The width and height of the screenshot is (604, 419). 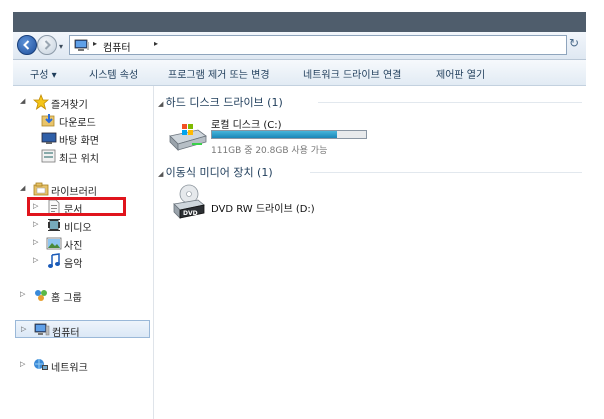 I want to click on nav-item-music: ▷ 음악, so click(x=83, y=261).